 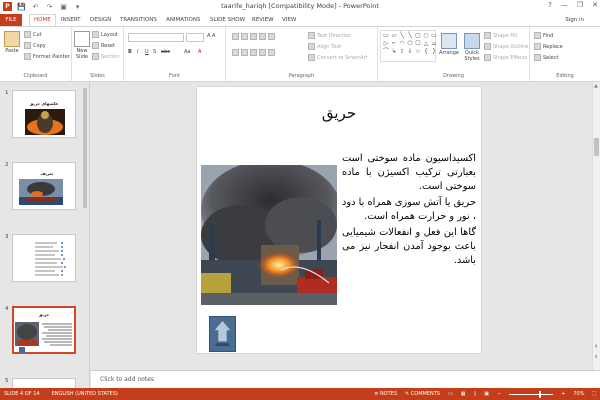 I want to click on align-text-button: Align Text, so click(x=324, y=46).